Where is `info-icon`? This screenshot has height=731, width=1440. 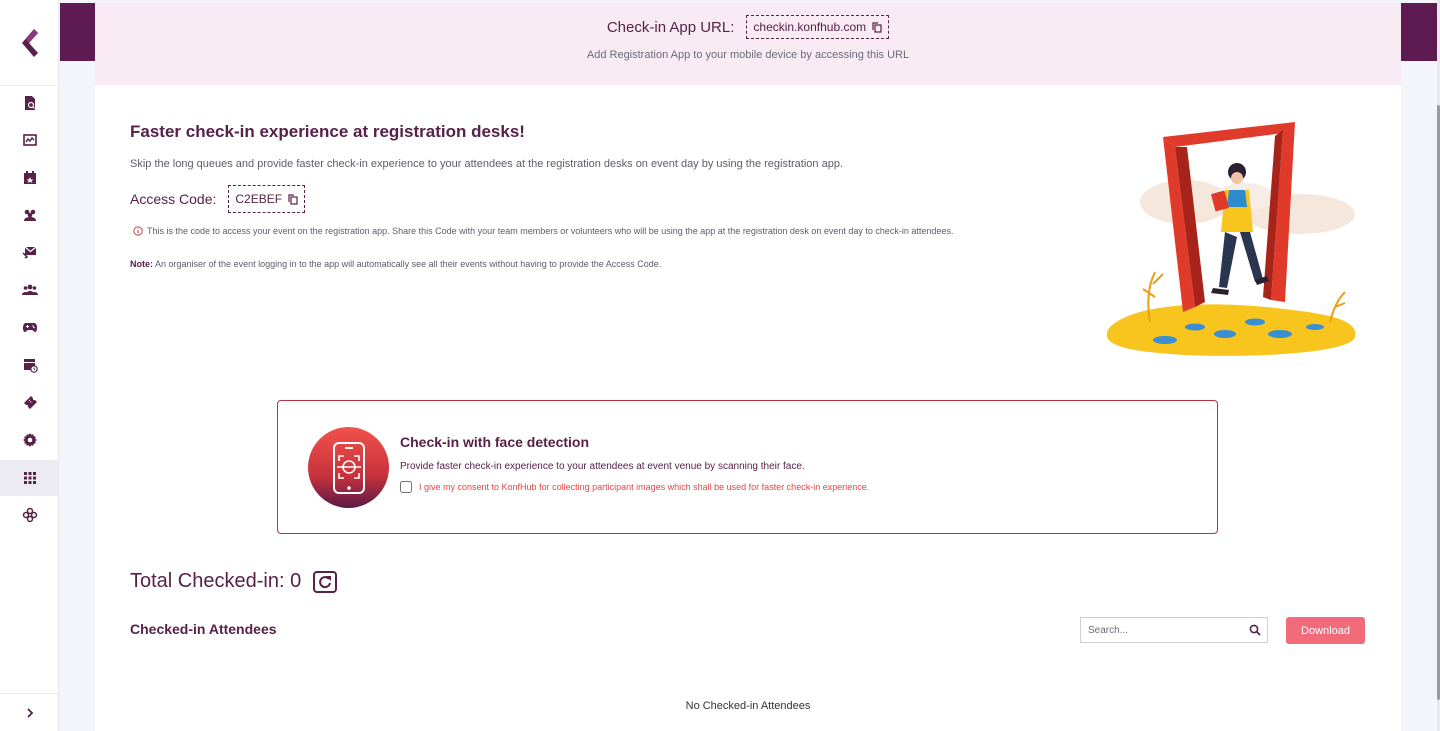 info-icon is located at coordinates (138, 231).